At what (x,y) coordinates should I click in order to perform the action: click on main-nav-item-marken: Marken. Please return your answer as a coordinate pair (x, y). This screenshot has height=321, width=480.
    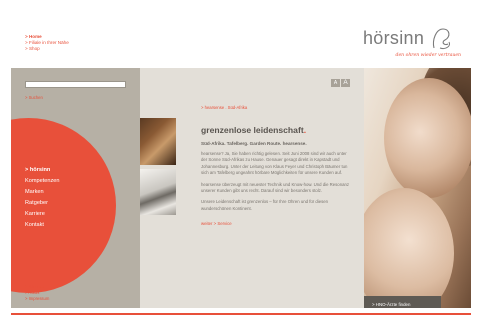
    Looking at the image, I should click on (42, 192).